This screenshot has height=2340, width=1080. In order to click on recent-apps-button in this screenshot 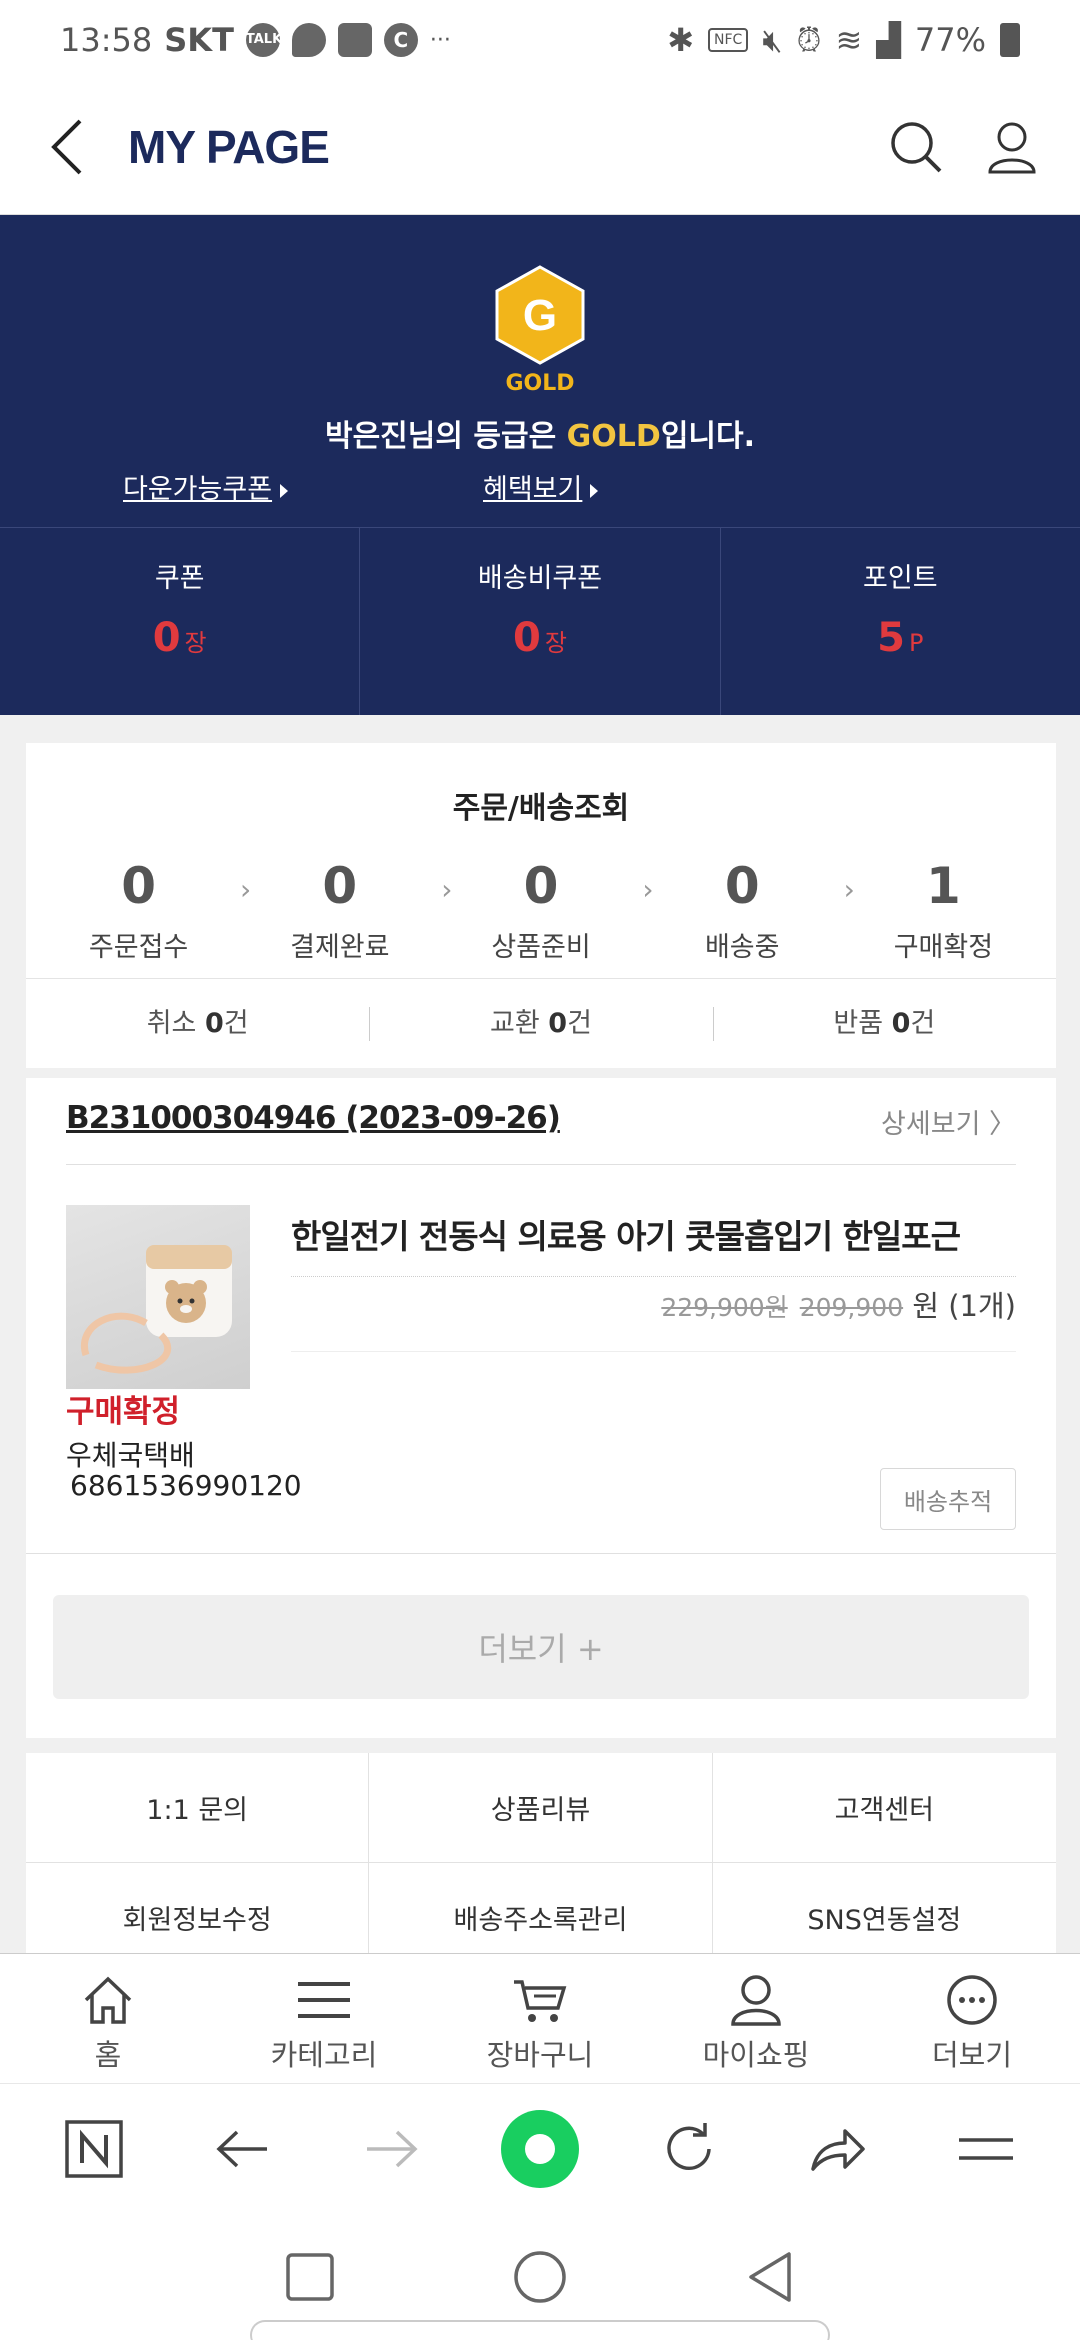, I will do `click(310, 2277)`.